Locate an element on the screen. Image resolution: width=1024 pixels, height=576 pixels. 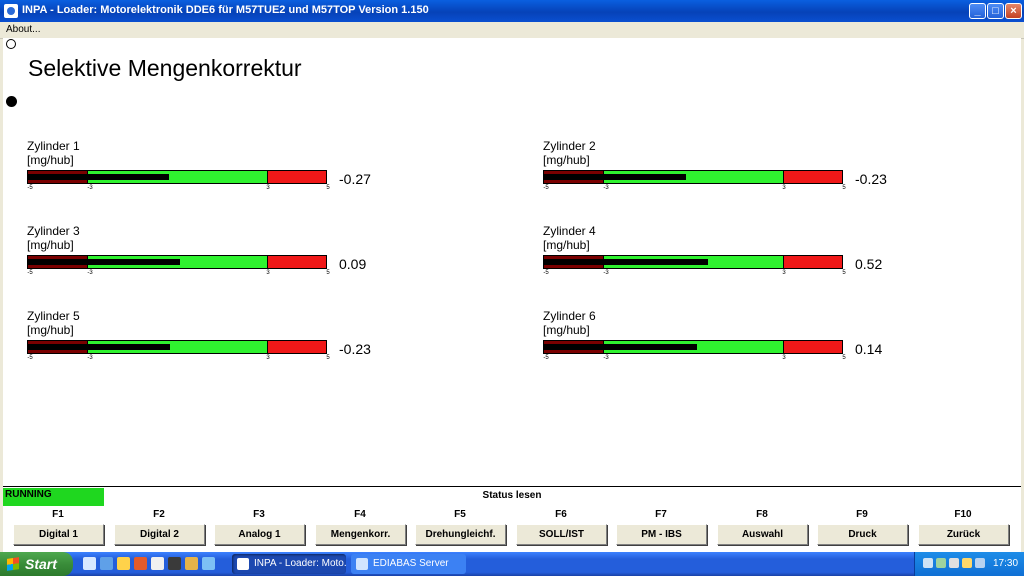
show-desktop-icon is located at coordinates (89, 563).